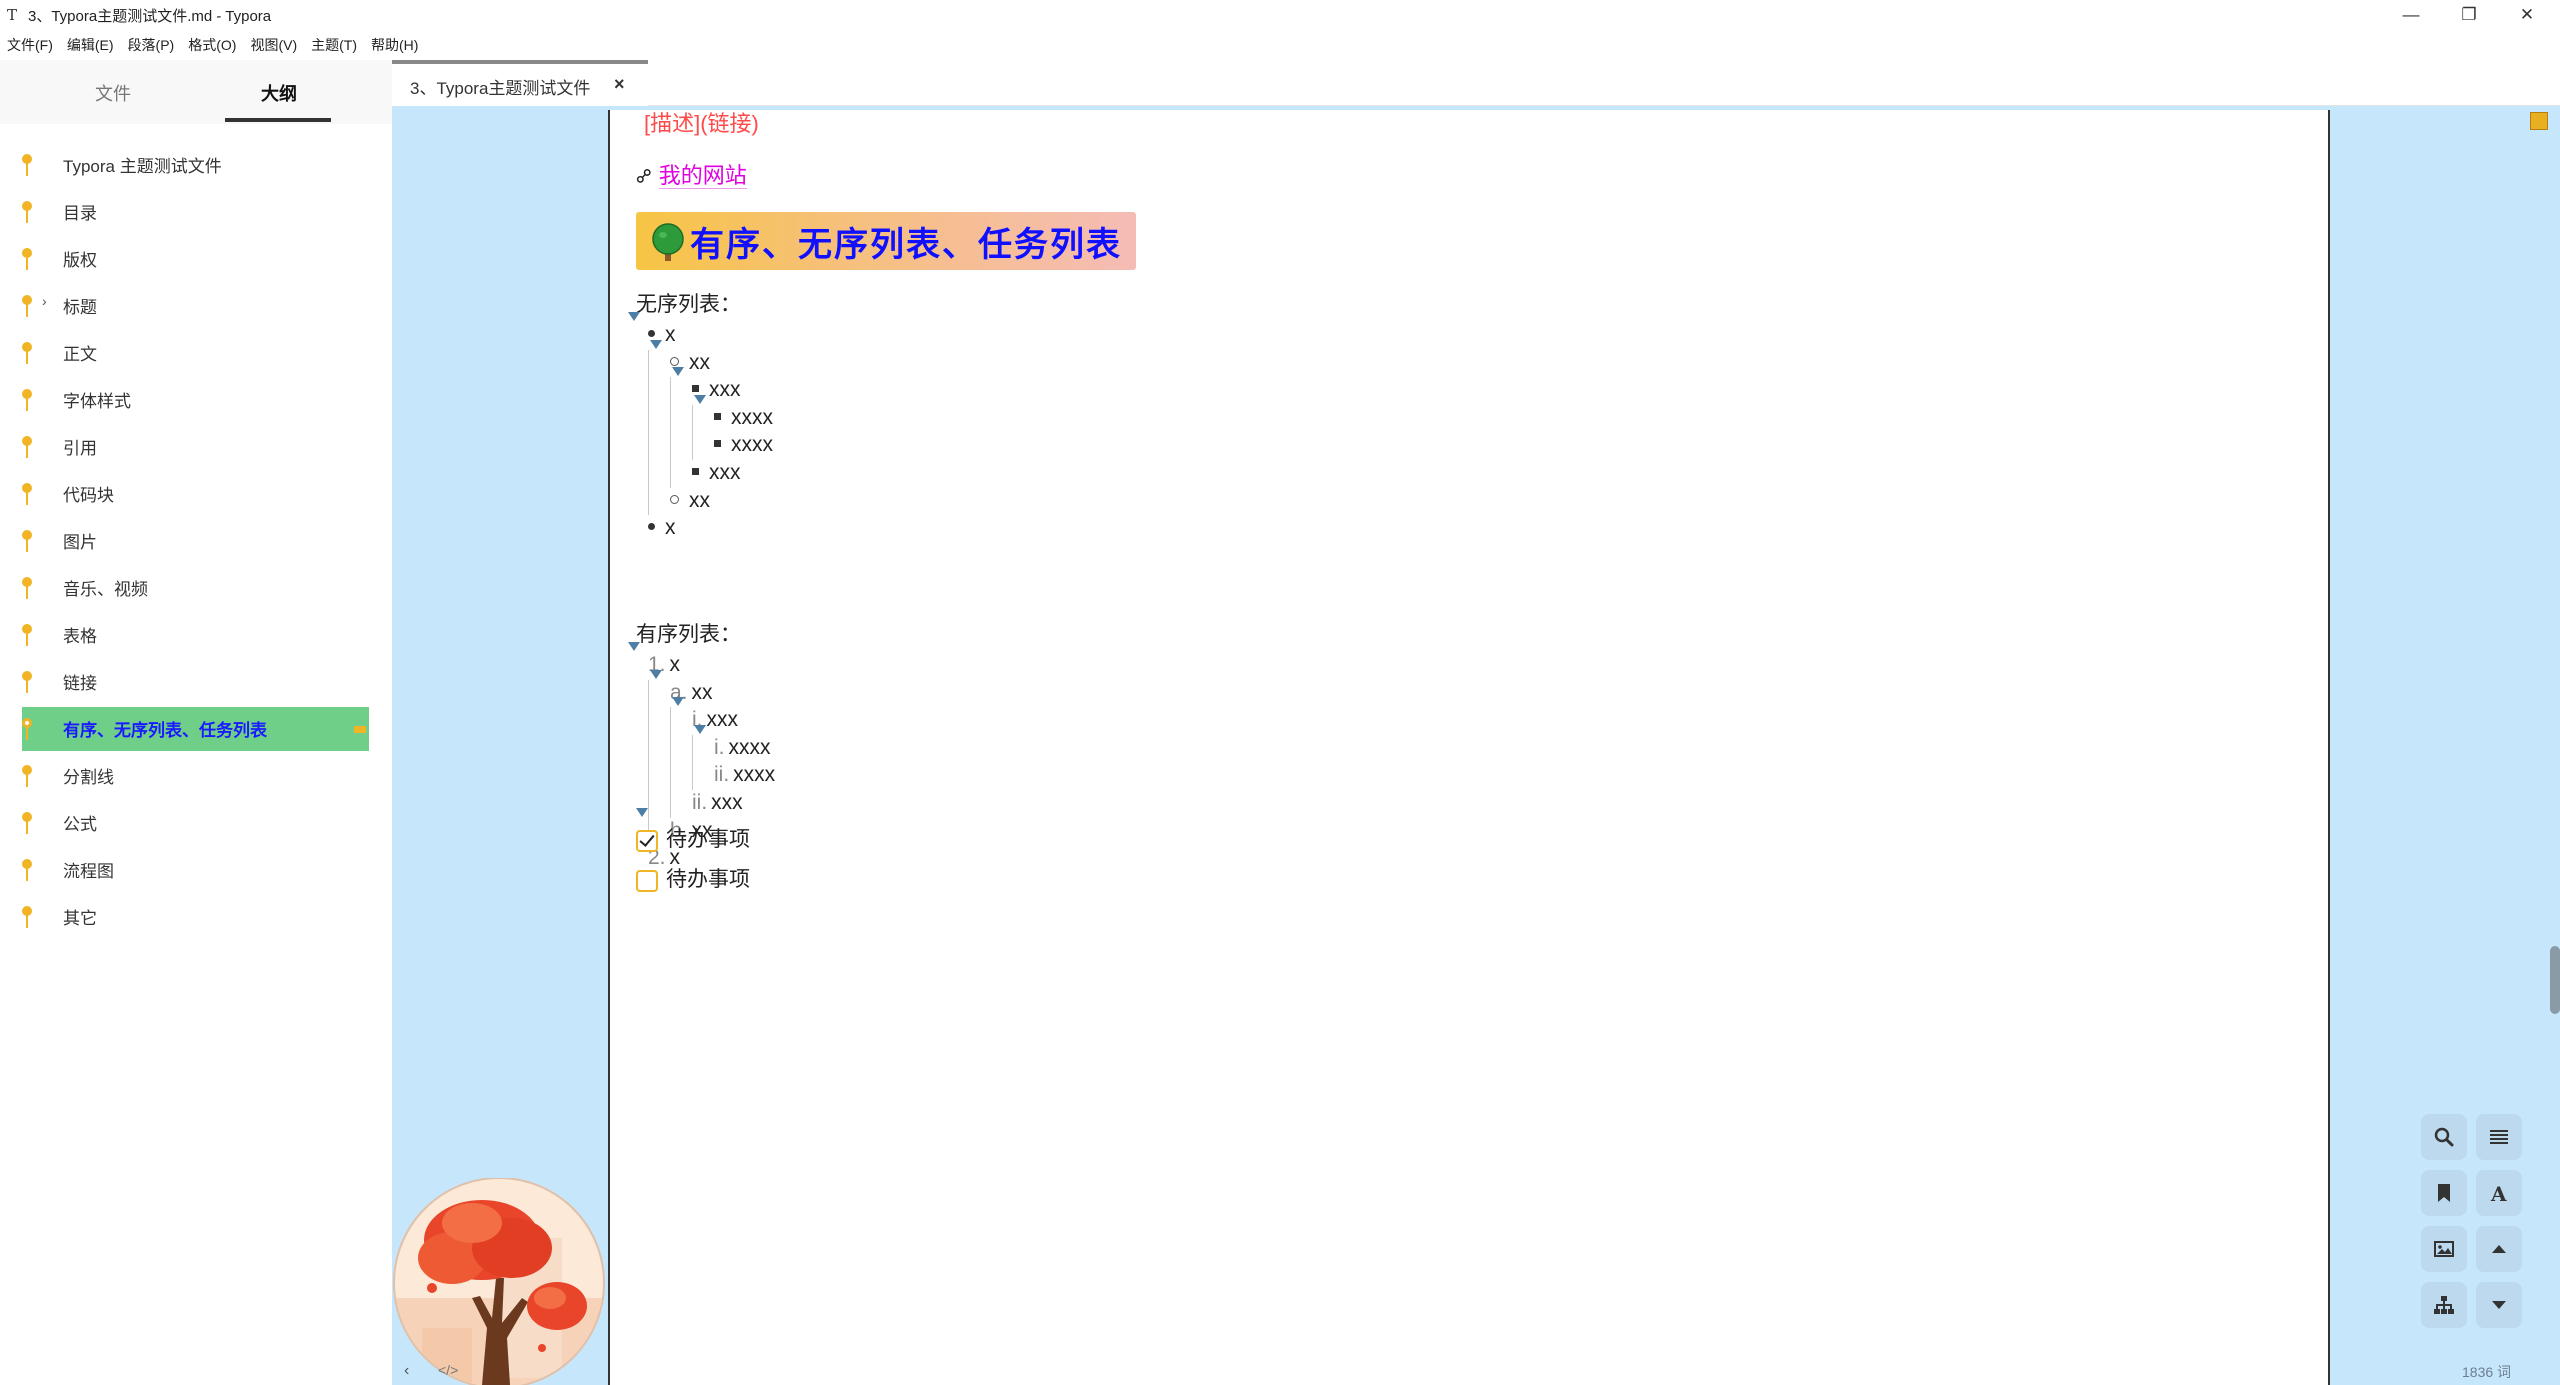 The image size is (2560, 1385). I want to click on outline-item: 版权, so click(196, 257).